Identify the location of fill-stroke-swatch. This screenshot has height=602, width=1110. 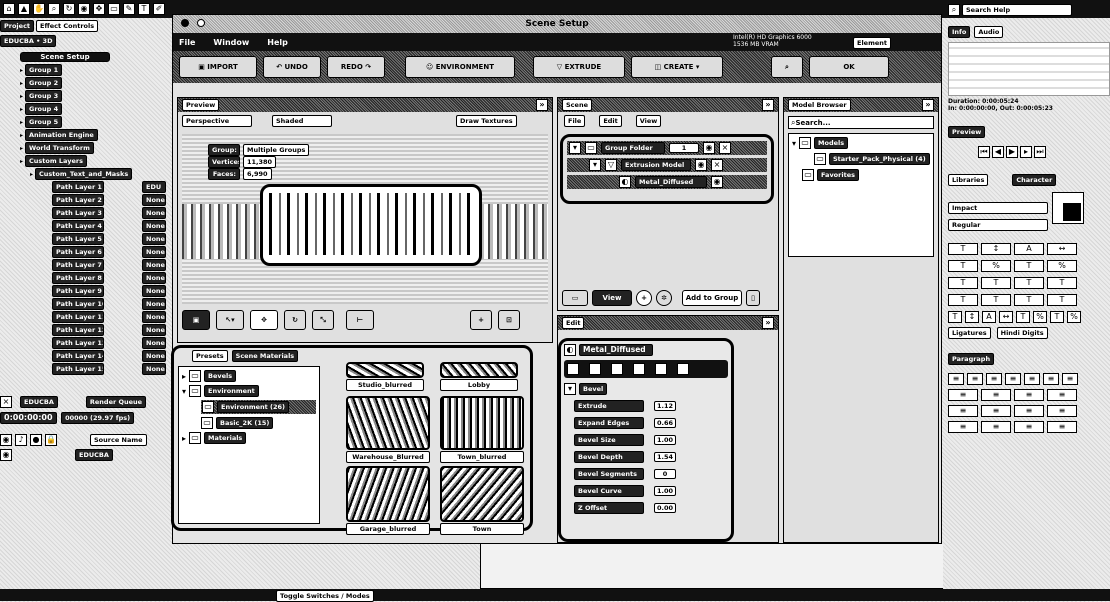
(1068, 208).